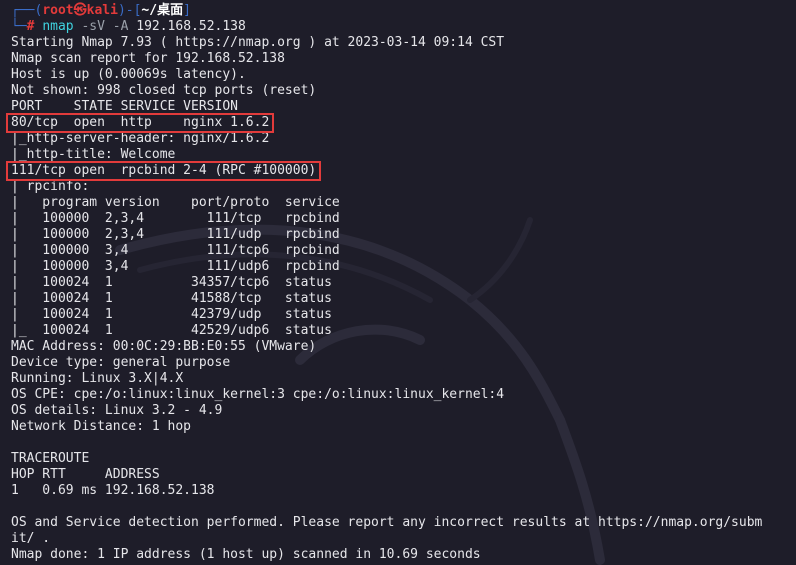 This screenshot has height=565, width=796. What do you see at coordinates (93, 154) in the screenshot?
I see `output-line: |_http-title: Welcome` at bounding box center [93, 154].